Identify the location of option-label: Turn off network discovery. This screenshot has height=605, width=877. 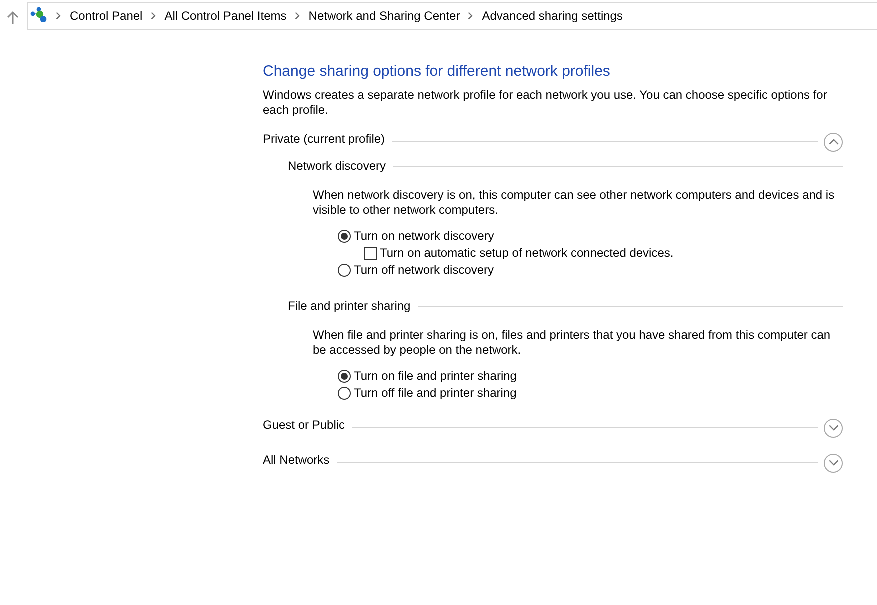
(424, 270).